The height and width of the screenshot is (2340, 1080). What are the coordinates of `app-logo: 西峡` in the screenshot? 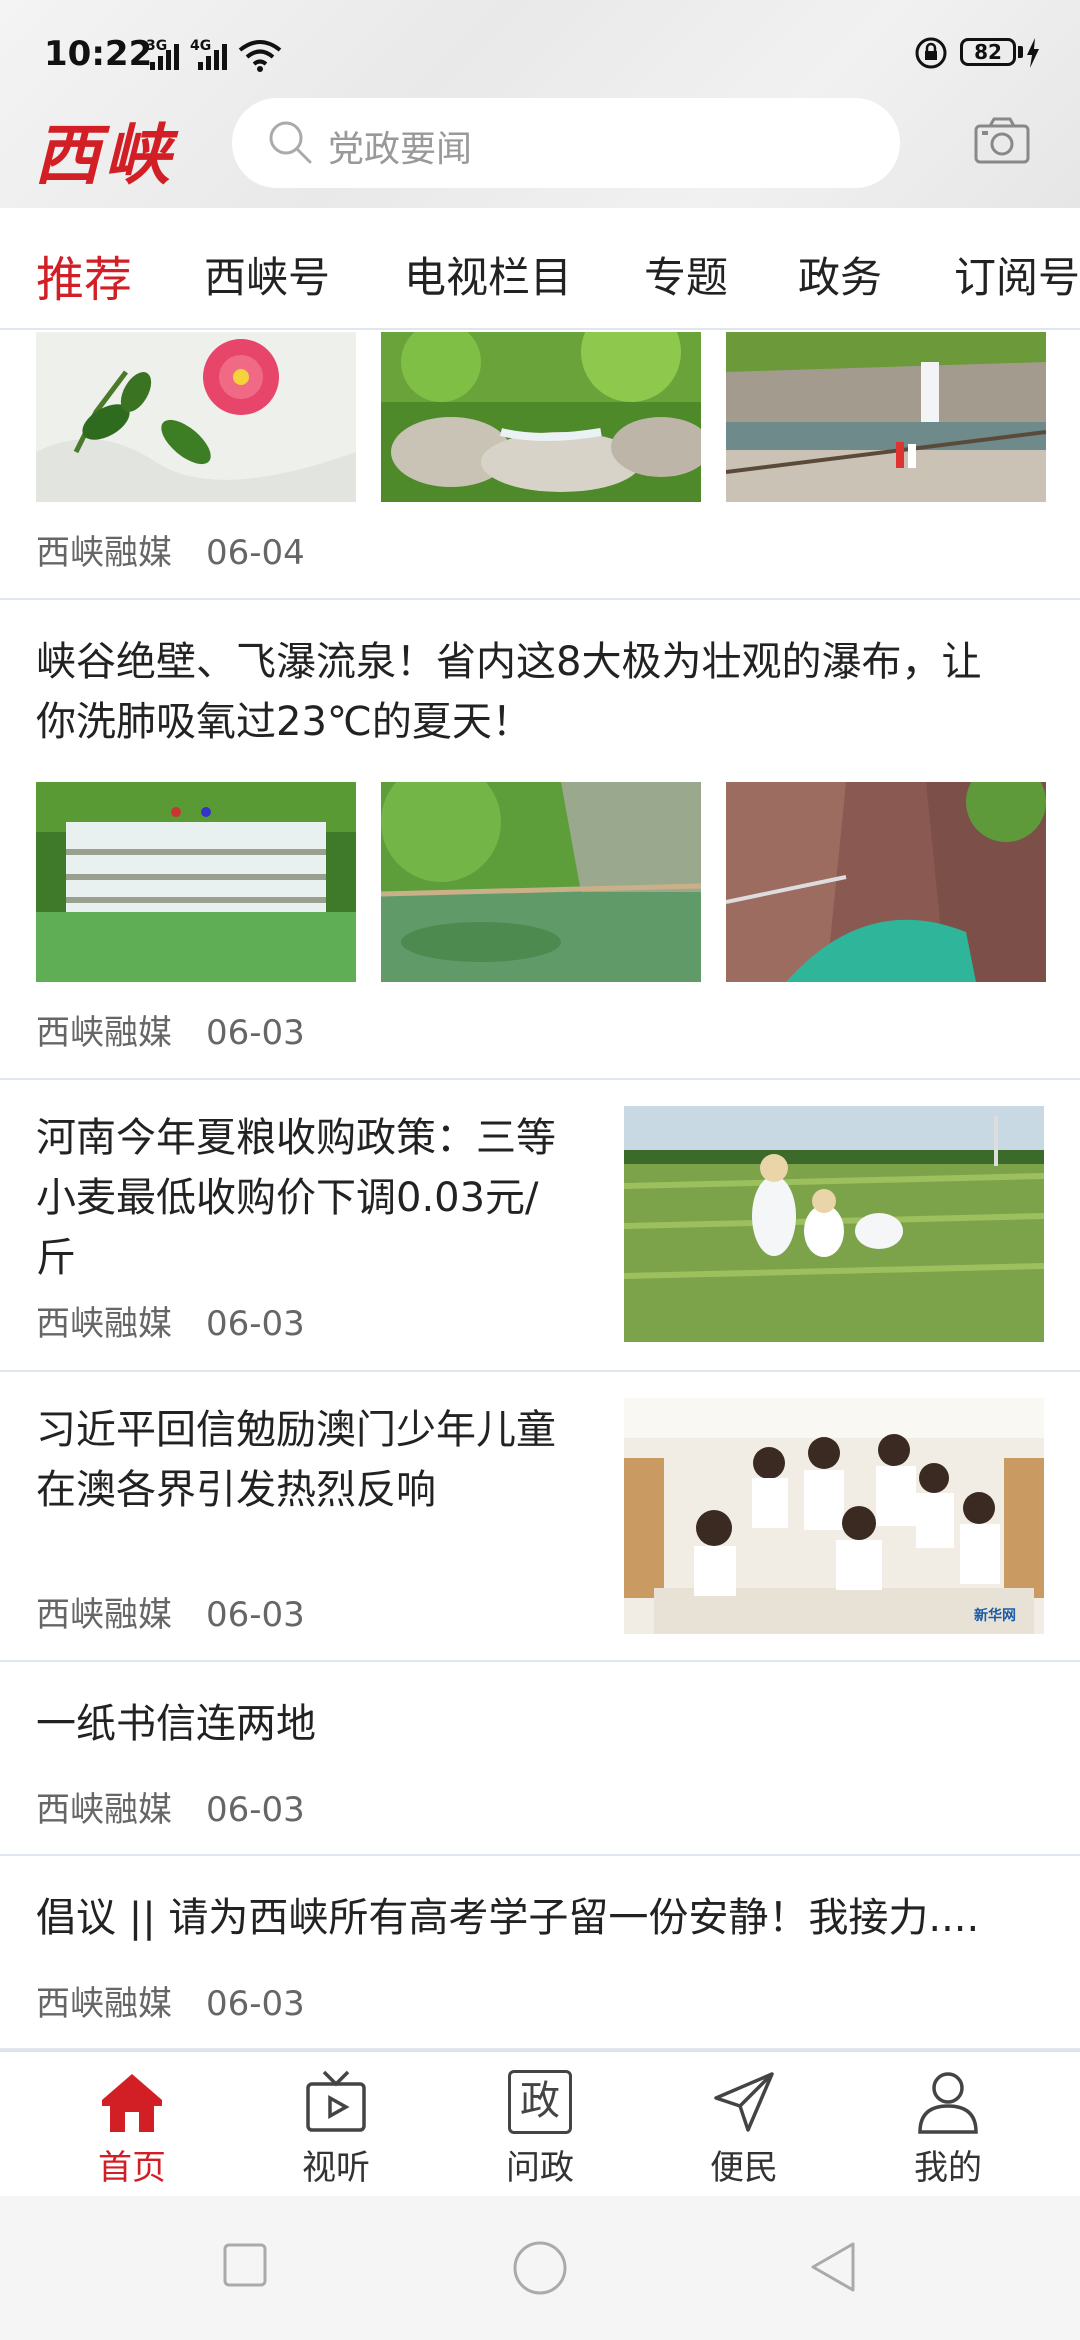 It's located at (104, 150).